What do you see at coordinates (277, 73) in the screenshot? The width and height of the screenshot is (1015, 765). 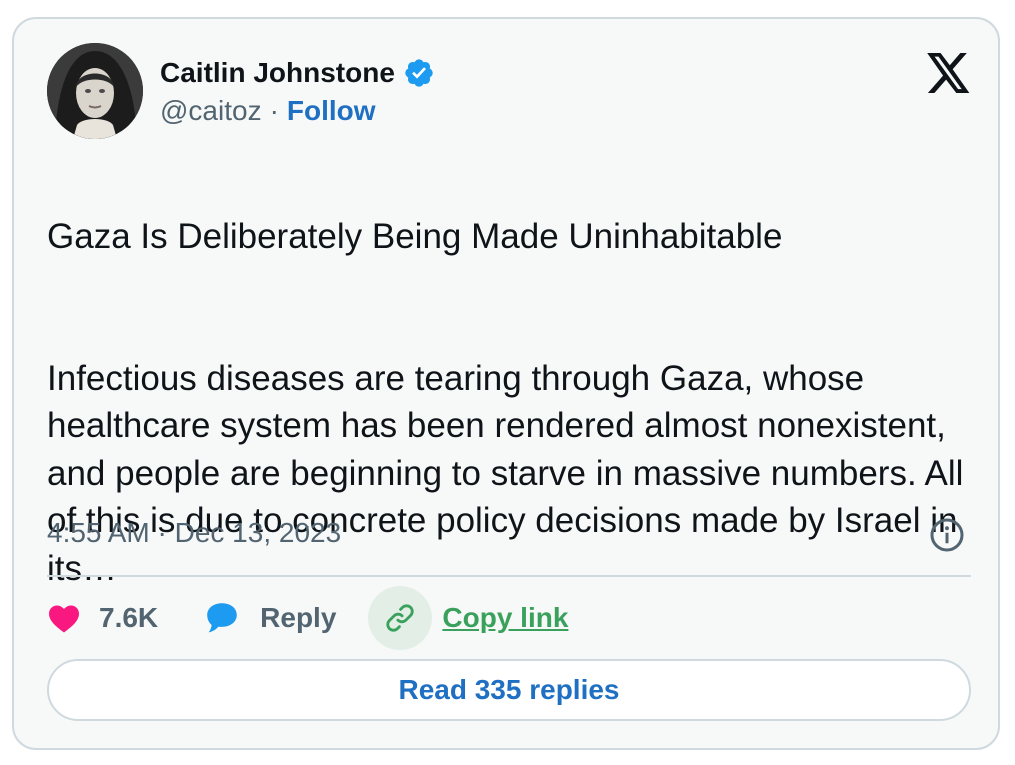 I see `author-name: Caitlin Johnstone` at bounding box center [277, 73].